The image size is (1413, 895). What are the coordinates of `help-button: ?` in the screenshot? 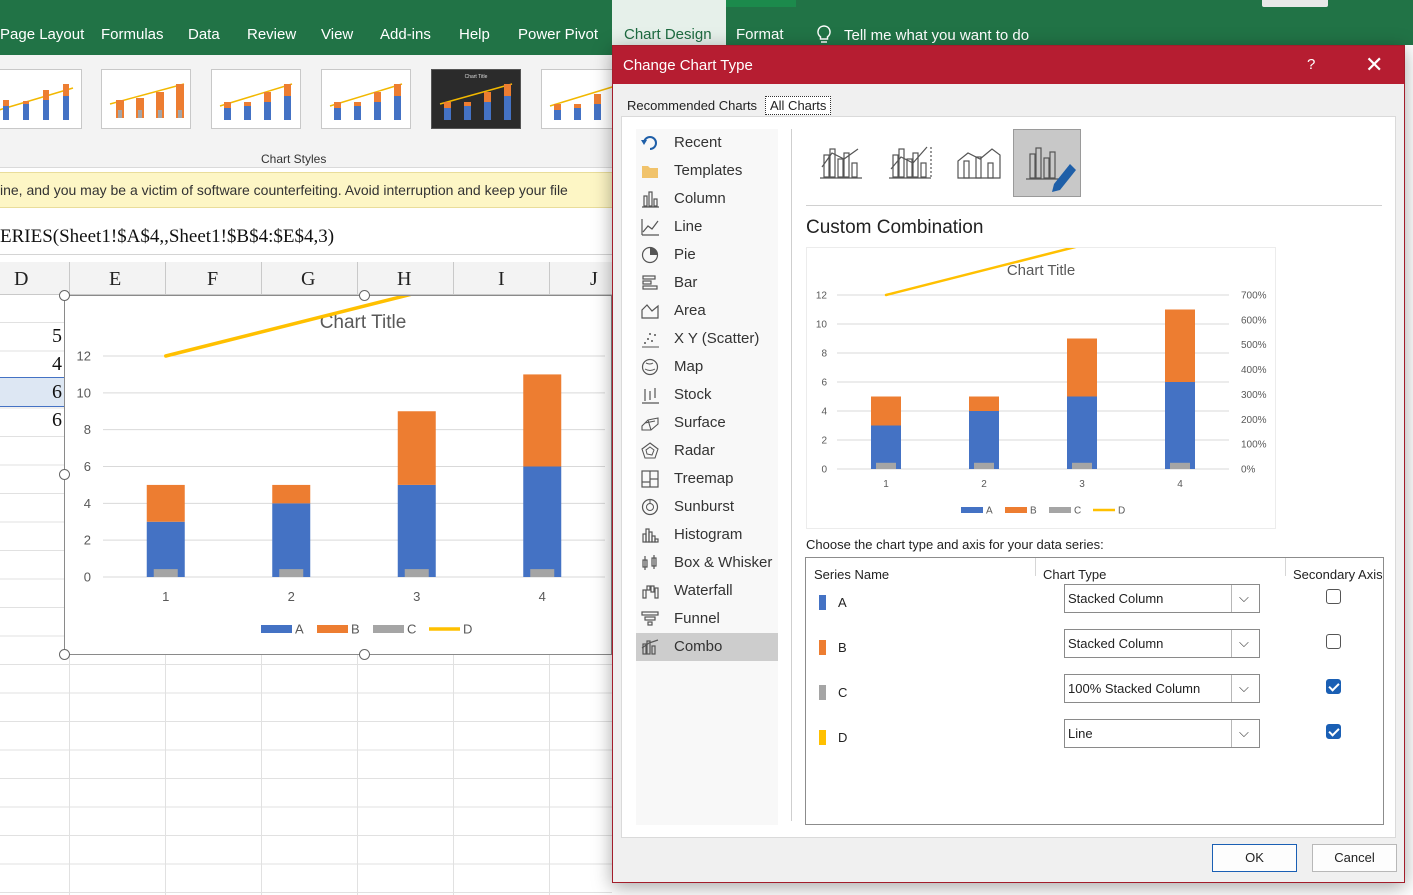 It's located at (1311, 64).